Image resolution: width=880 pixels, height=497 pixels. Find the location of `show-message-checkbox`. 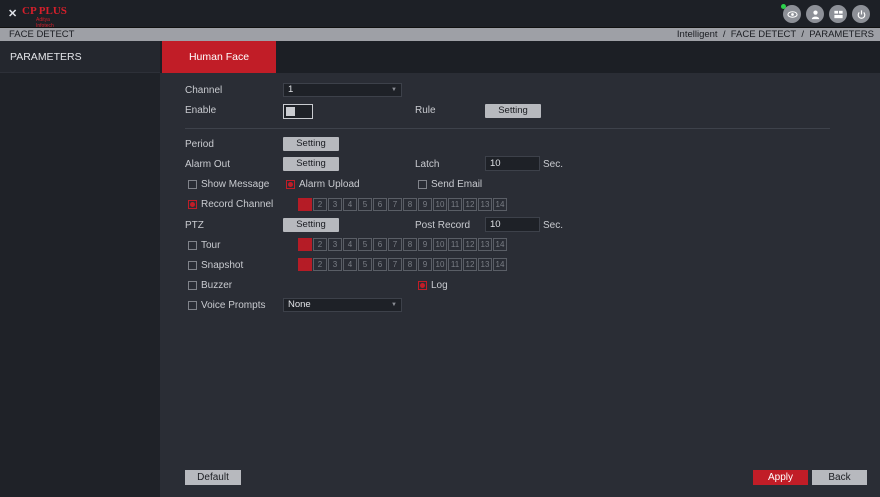

show-message-checkbox is located at coordinates (192, 184).